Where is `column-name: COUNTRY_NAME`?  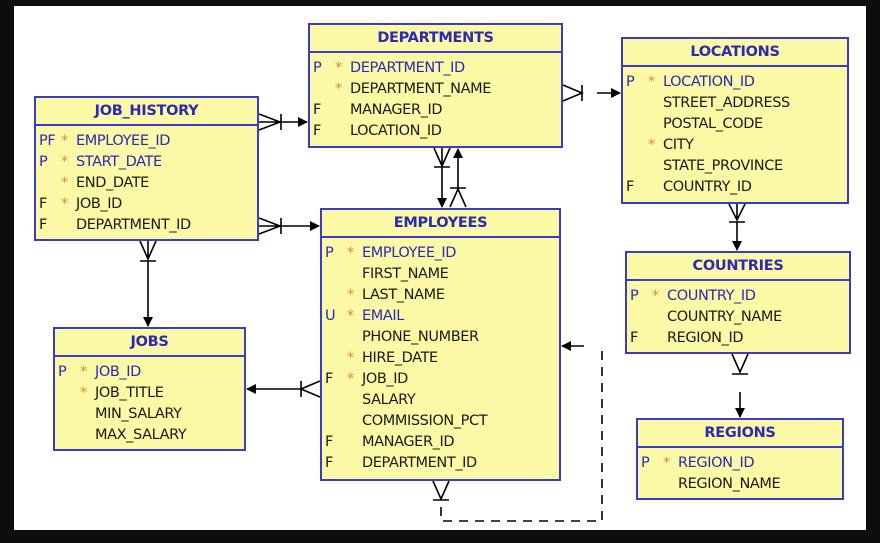 column-name: COUNTRY_NAME is located at coordinates (724, 317).